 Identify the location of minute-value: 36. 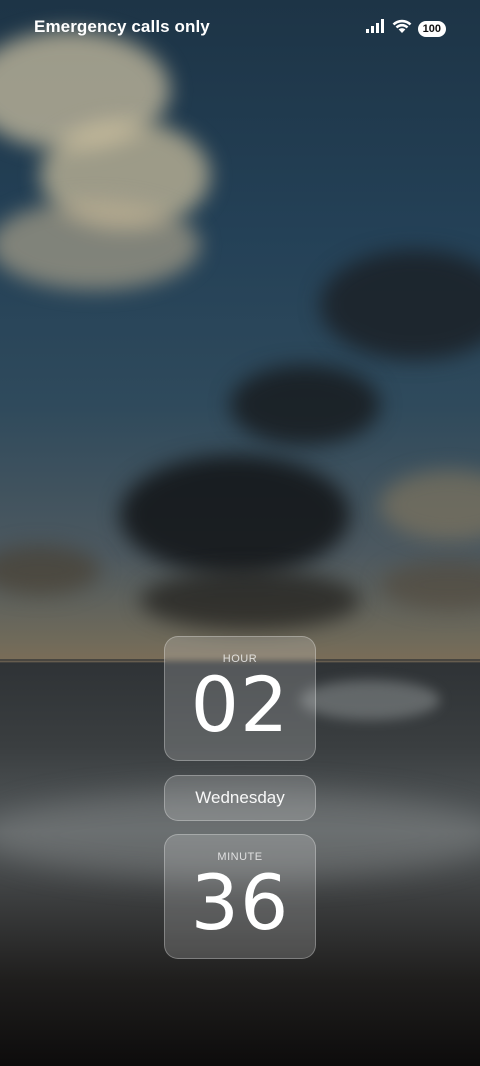
(240, 902).